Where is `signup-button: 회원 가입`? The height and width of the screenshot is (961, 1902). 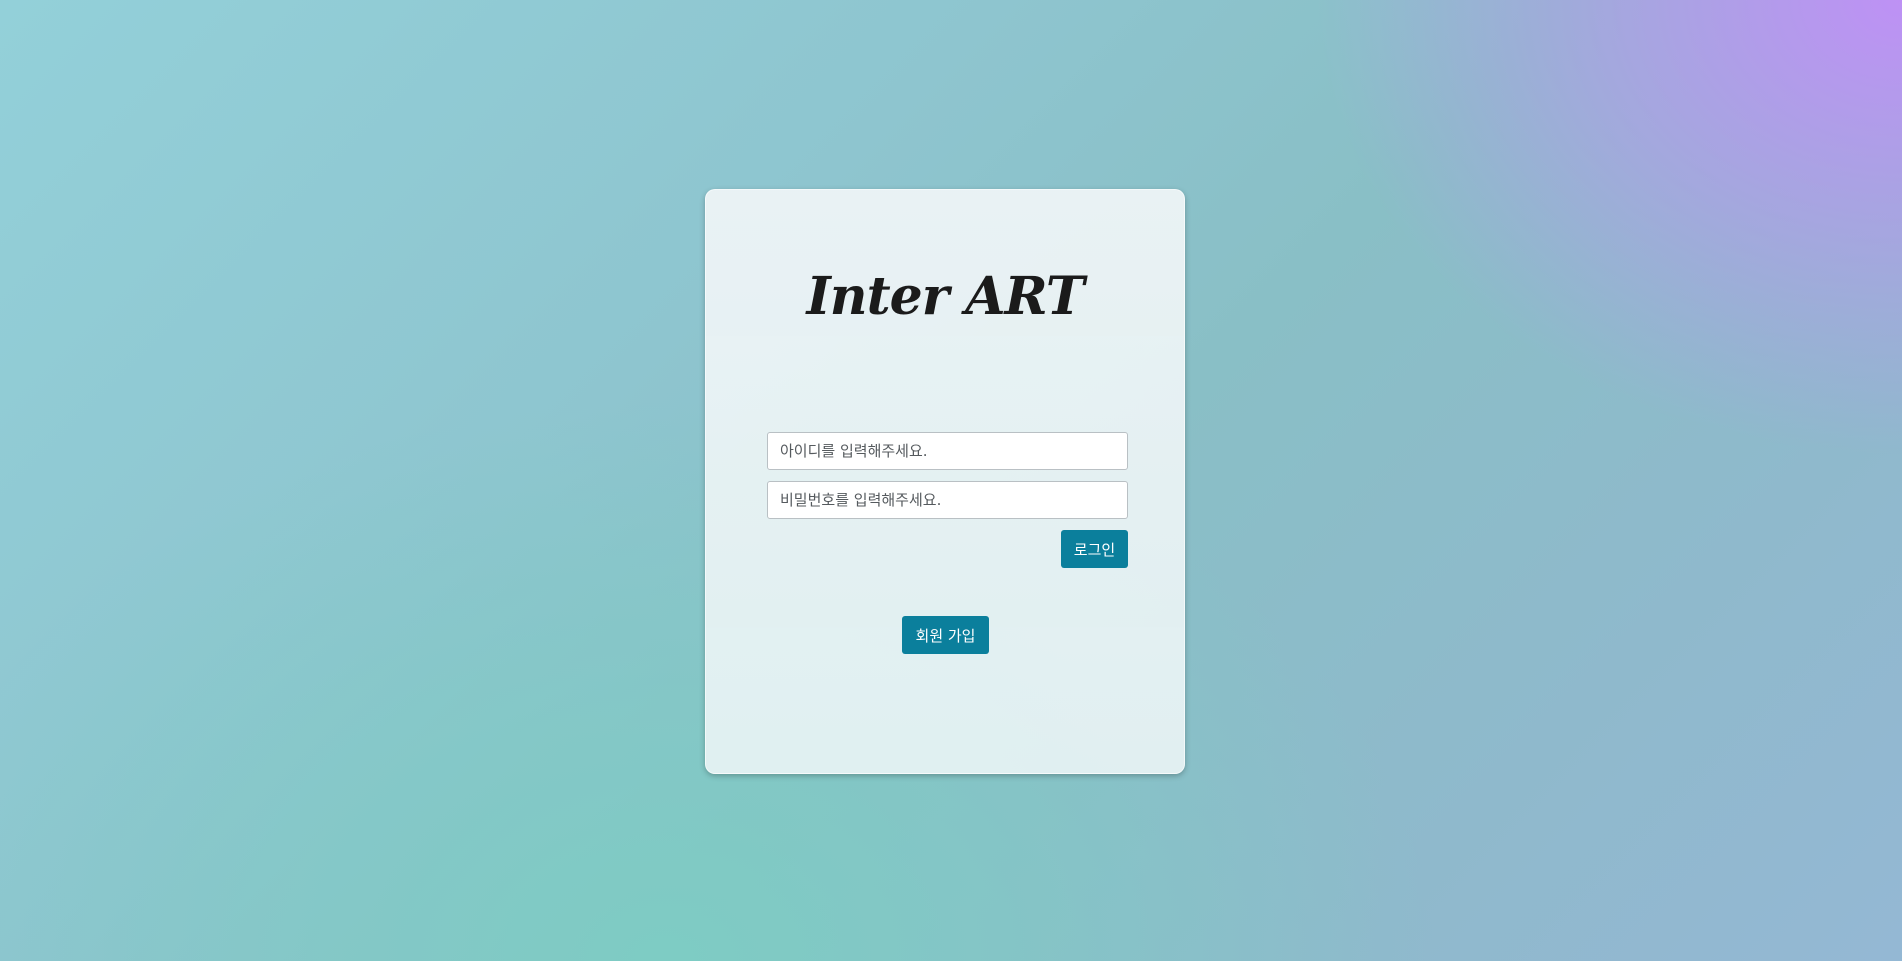
signup-button: 회원 가입 is located at coordinates (945, 635).